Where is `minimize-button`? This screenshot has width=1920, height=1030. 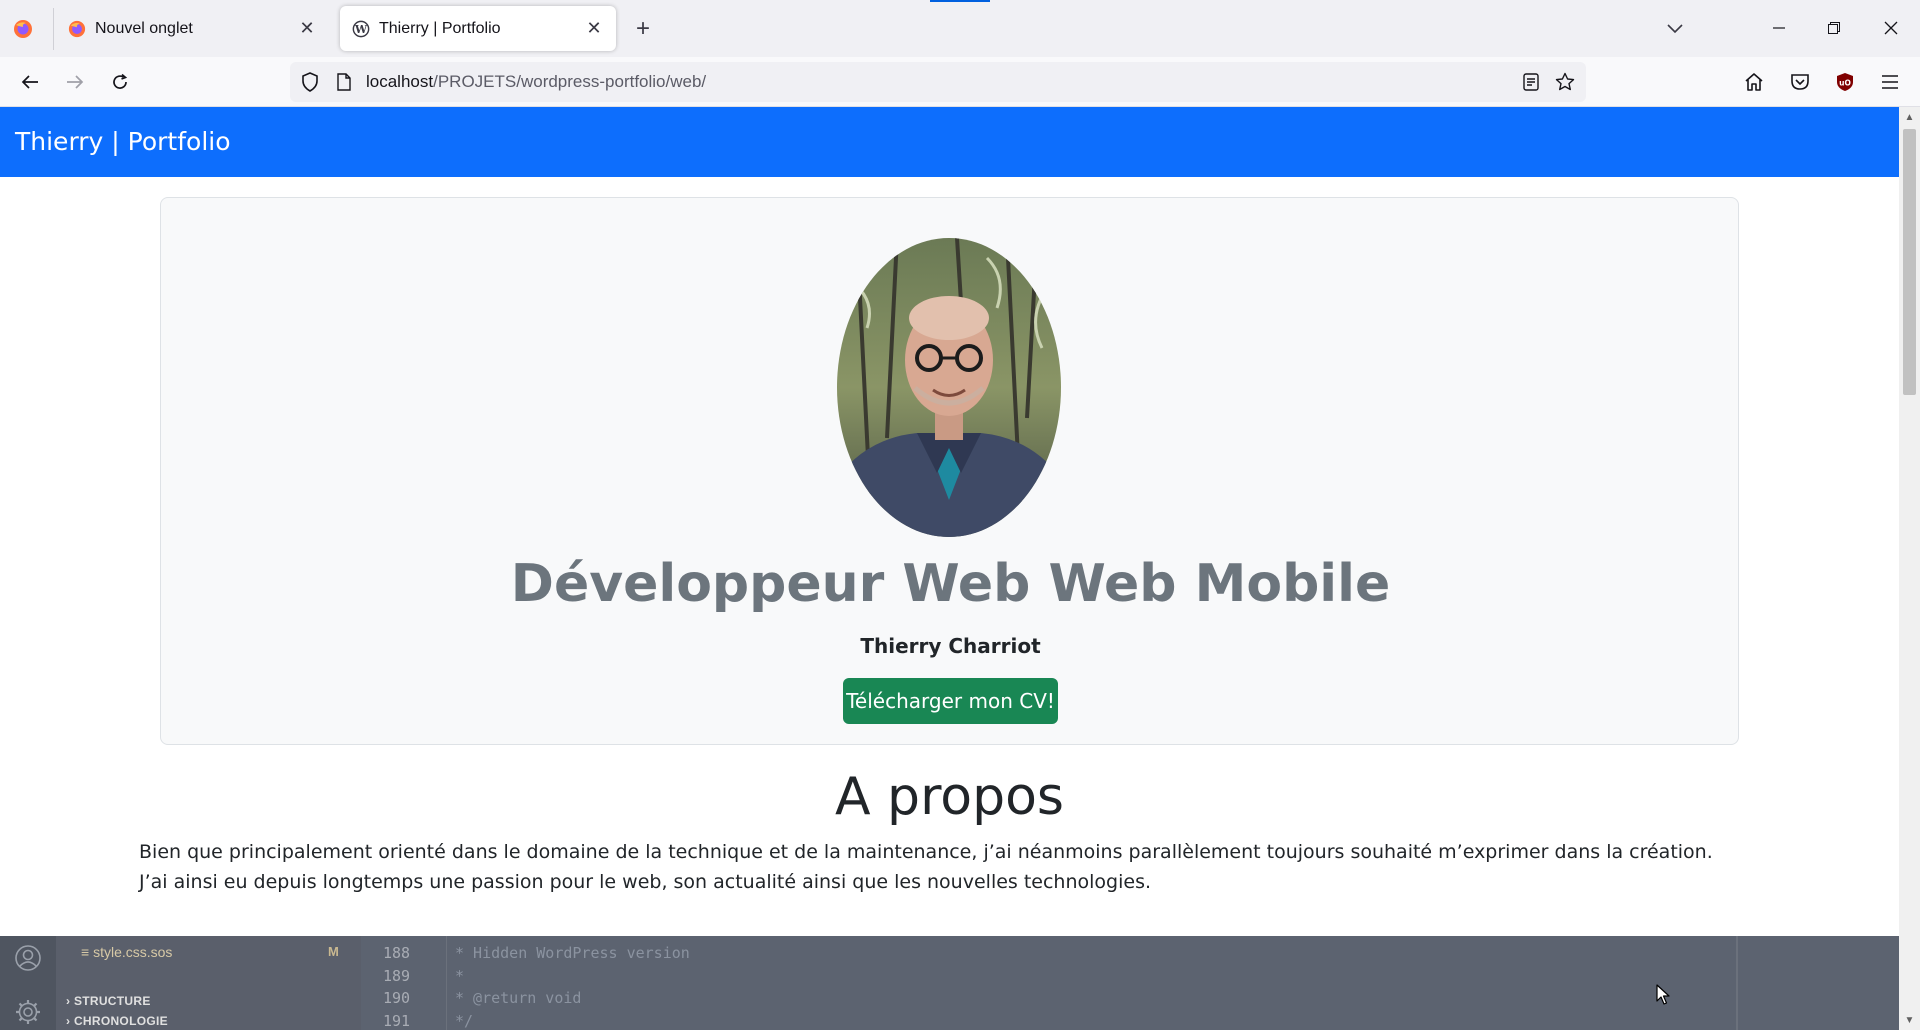
minimize-button is located at coordinates (1779, 28).